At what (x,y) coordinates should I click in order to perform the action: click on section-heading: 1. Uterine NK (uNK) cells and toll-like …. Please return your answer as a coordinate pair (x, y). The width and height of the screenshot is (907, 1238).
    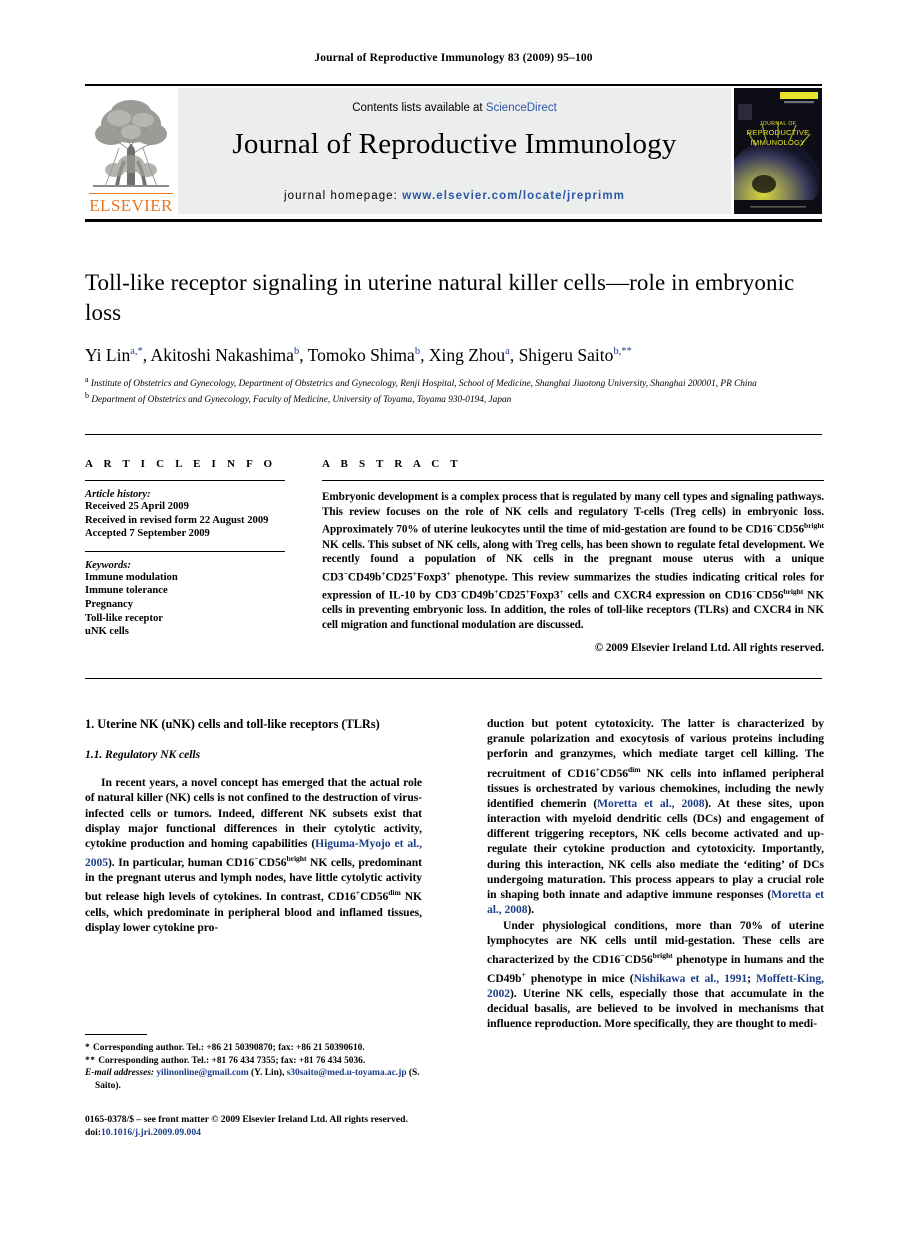
    Looking at the image, I should click on (232, 724).